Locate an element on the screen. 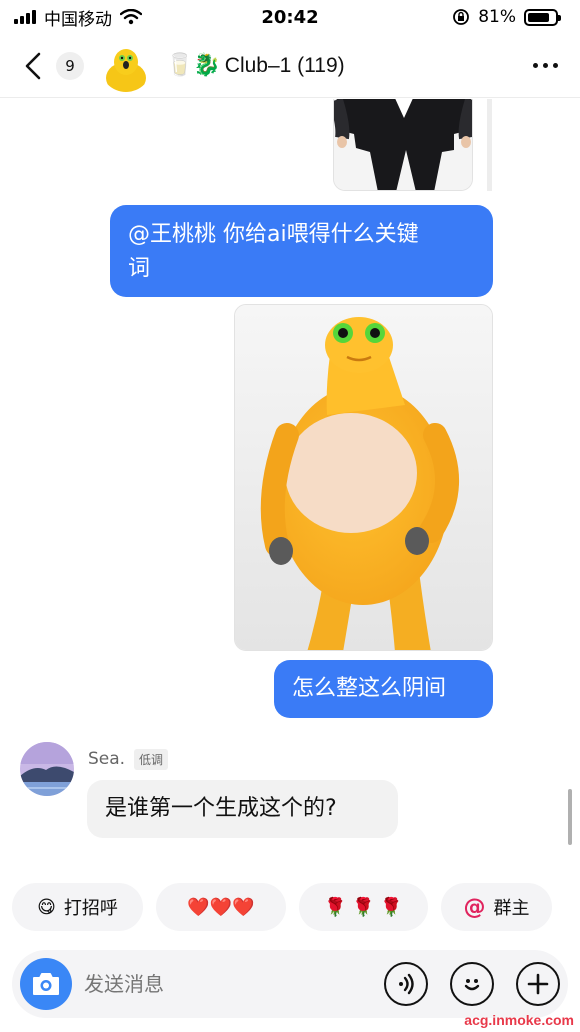 This screenshot has width=580, height=1032. back-button is located at coordinates (33, 66).